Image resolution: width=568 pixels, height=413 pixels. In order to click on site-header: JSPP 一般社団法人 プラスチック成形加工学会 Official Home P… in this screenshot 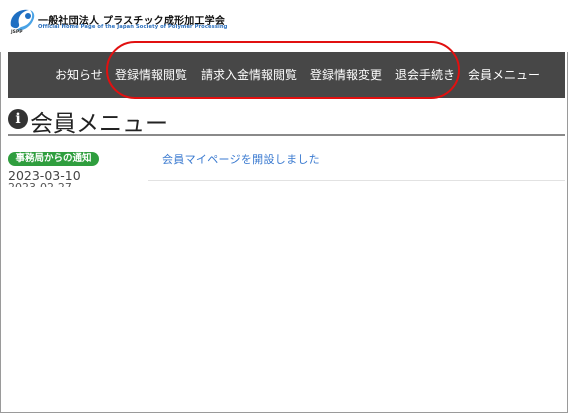, I will do `click(284, 26)`.